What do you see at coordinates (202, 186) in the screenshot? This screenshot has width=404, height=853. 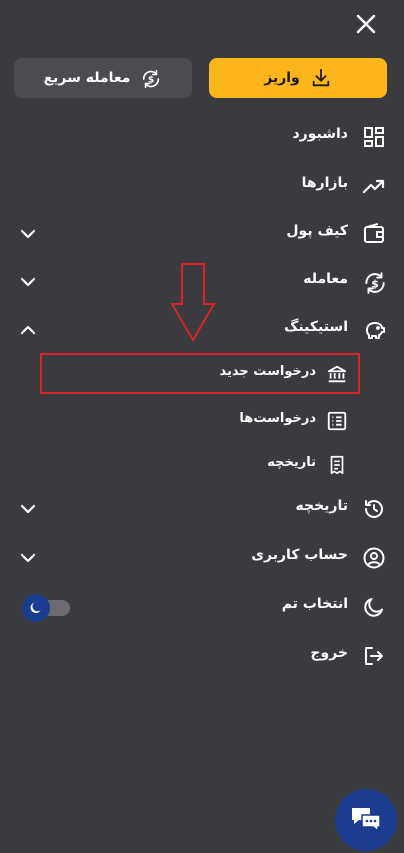 I see `menu-item-markets: بازارها` at bounding box center [202, 186].